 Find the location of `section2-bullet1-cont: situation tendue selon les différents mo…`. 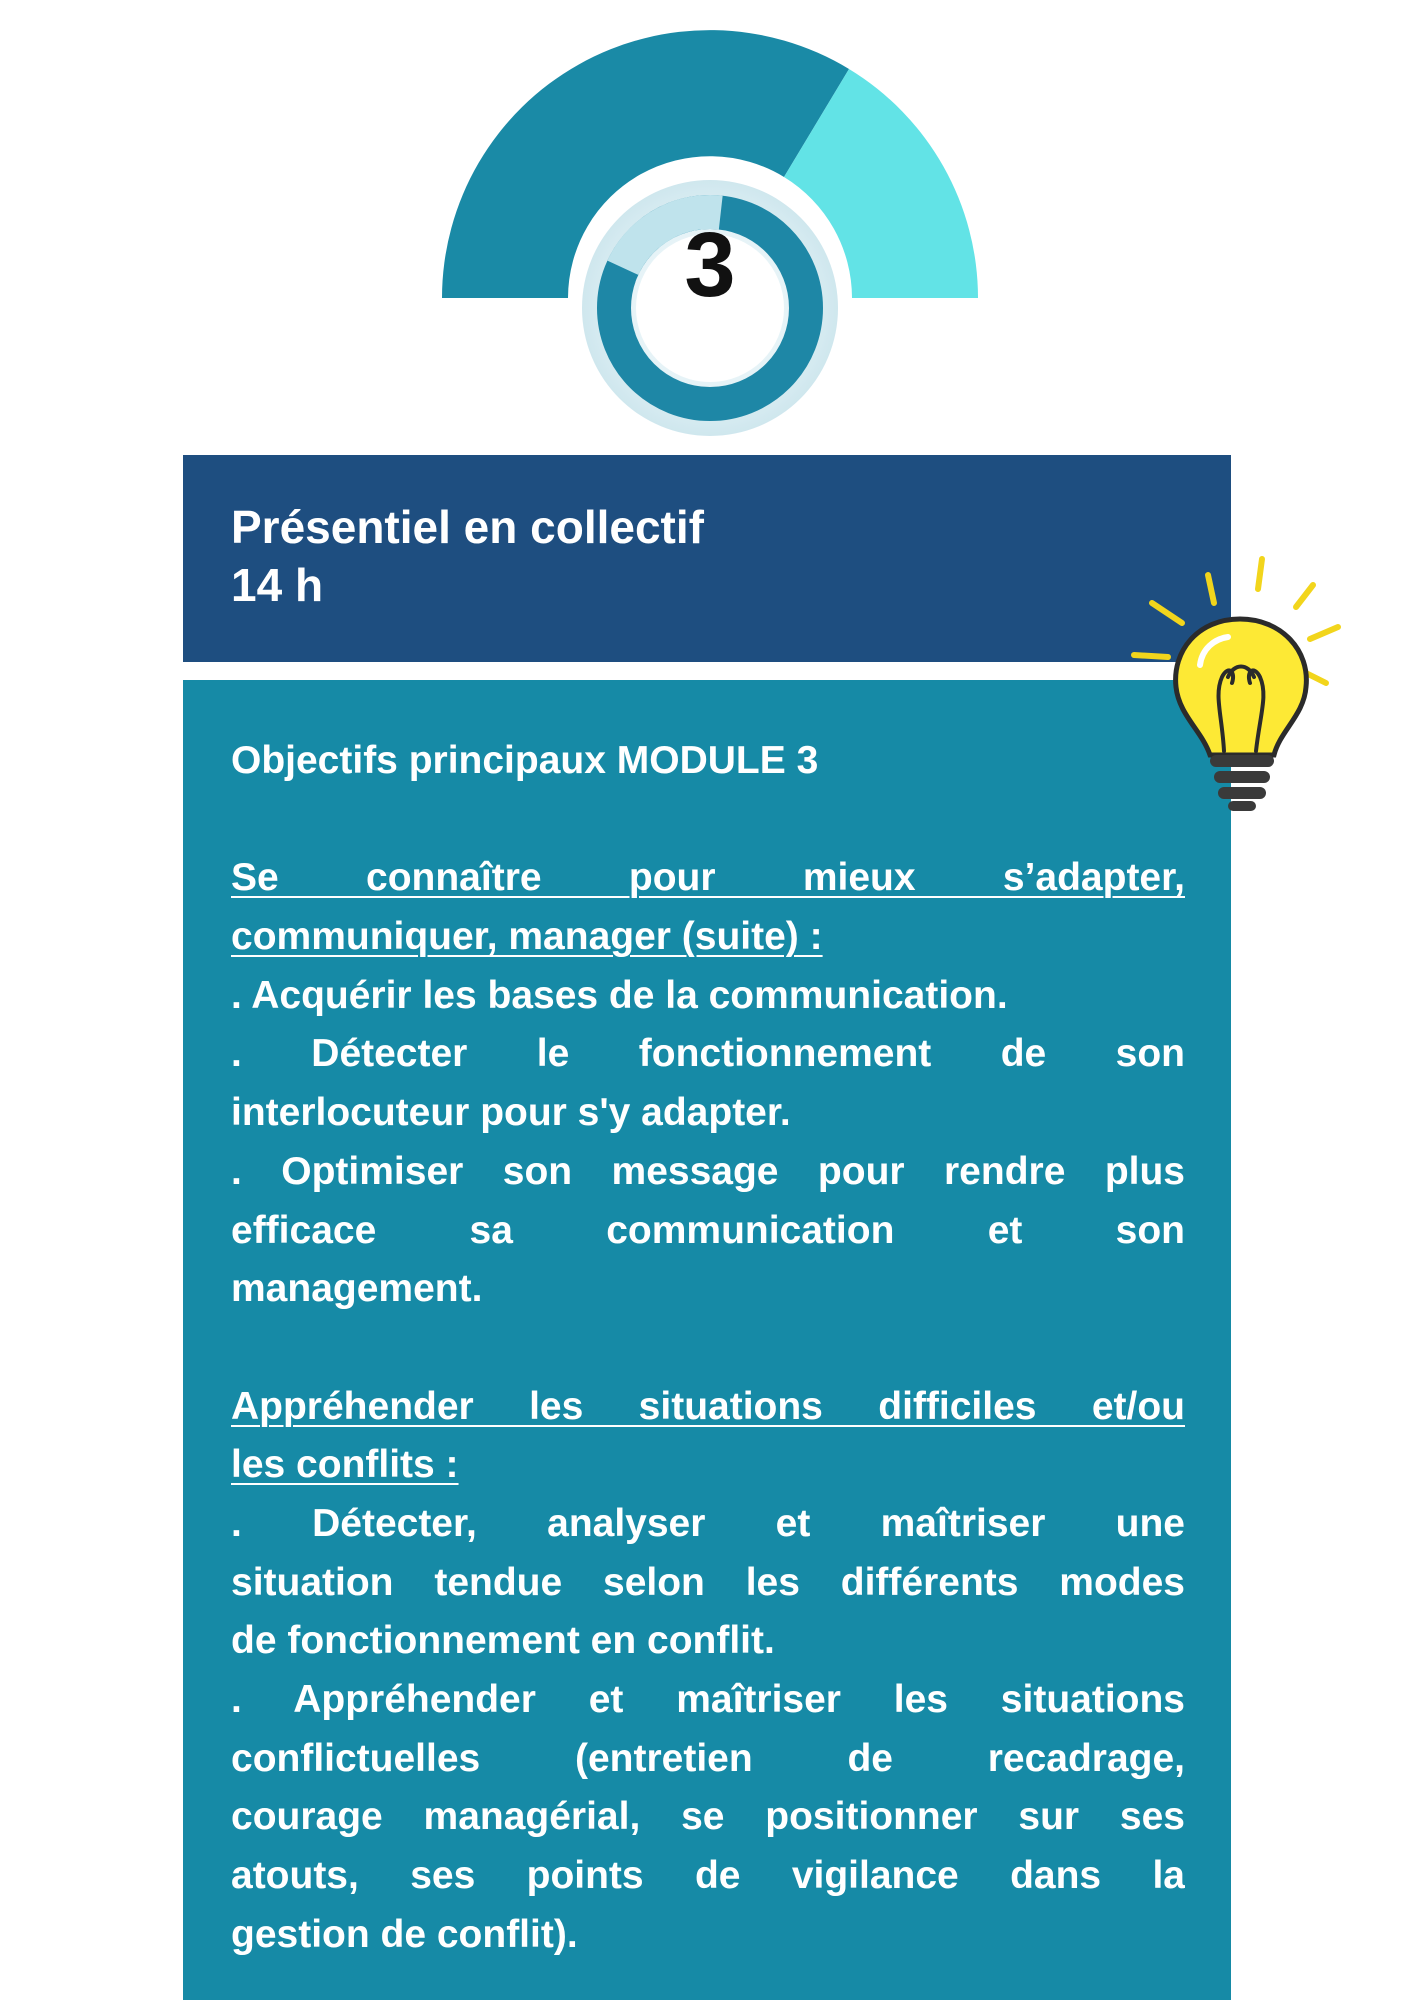

section2-bullet1-cont: situation tendue selon les différents mo… is located at coordinates (708, 1582).